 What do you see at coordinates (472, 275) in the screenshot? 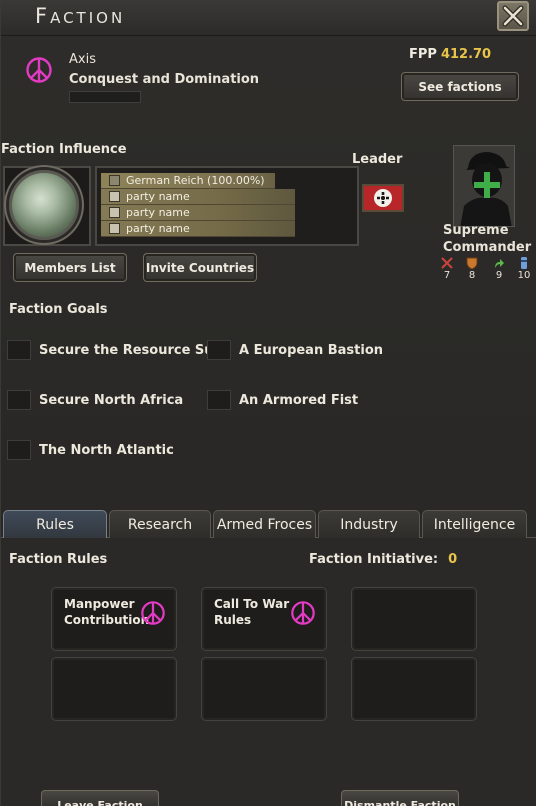
I see `defense-value: 8` at bounding box center [472, 275].